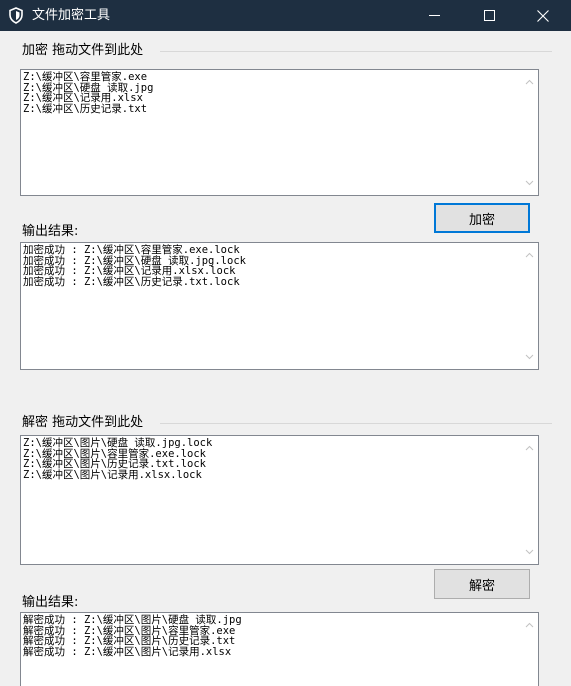 Image resolution: width=571 pixels, height=686 pixels. What do you see at coordinates (529, 500) in the screenshot?
I see `decrypt-input-scrollbar` at bounding box center [529, 500].